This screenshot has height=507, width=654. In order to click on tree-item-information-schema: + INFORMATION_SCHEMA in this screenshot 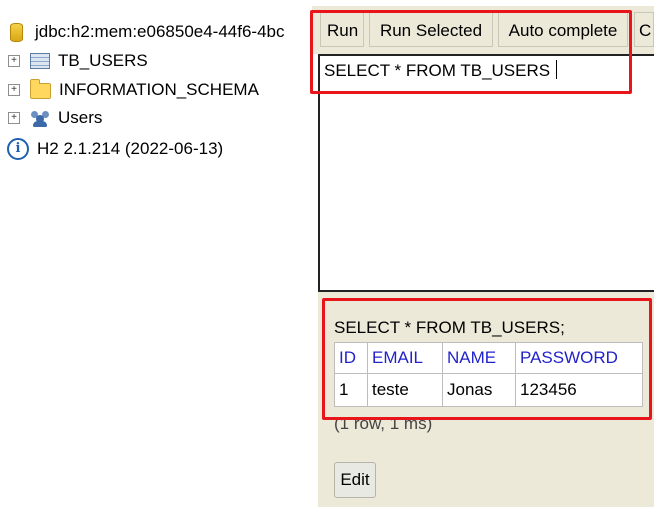, I will do `click(133, 90)`.